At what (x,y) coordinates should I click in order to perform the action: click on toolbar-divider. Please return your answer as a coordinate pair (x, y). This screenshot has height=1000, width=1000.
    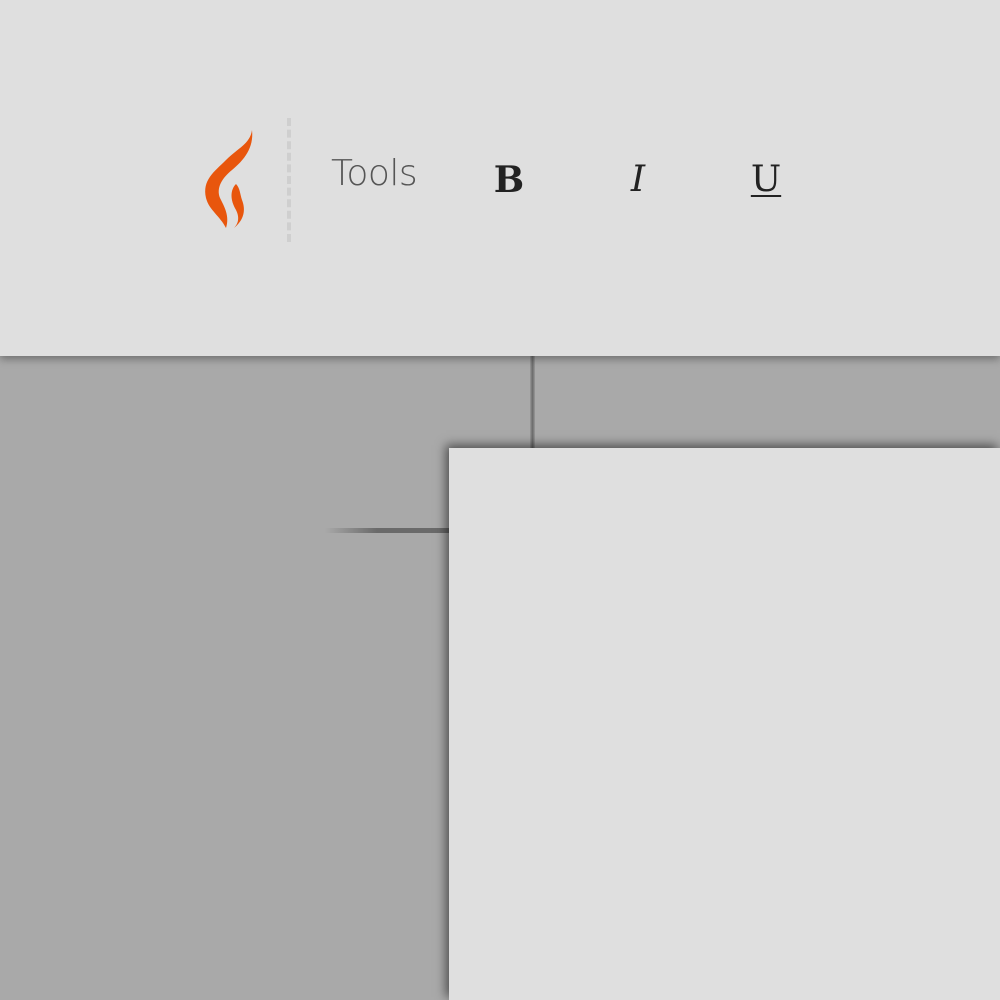
    Looking at the image, I should click on (289, 180).